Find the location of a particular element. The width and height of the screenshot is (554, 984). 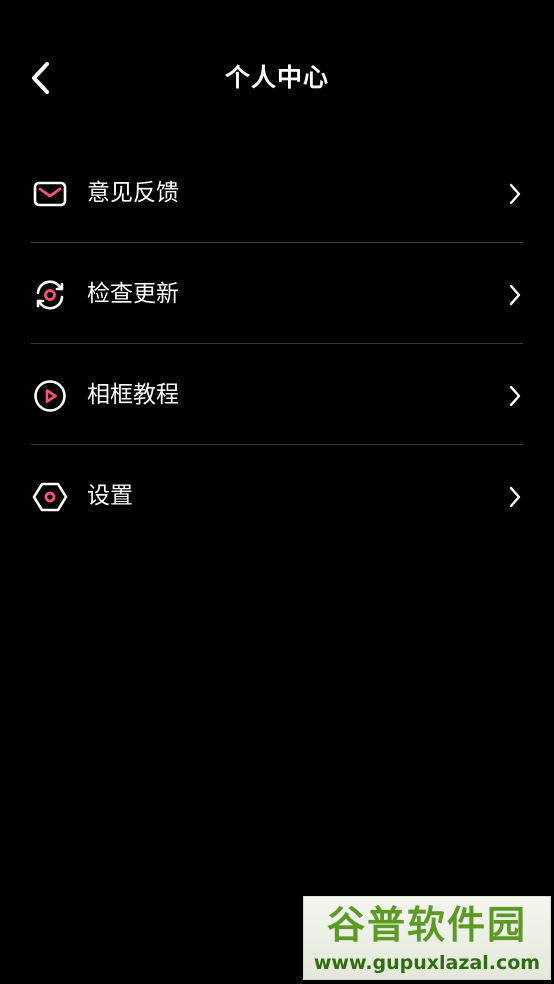

page-title: 个人中心 is located at coordinates (276, 77).